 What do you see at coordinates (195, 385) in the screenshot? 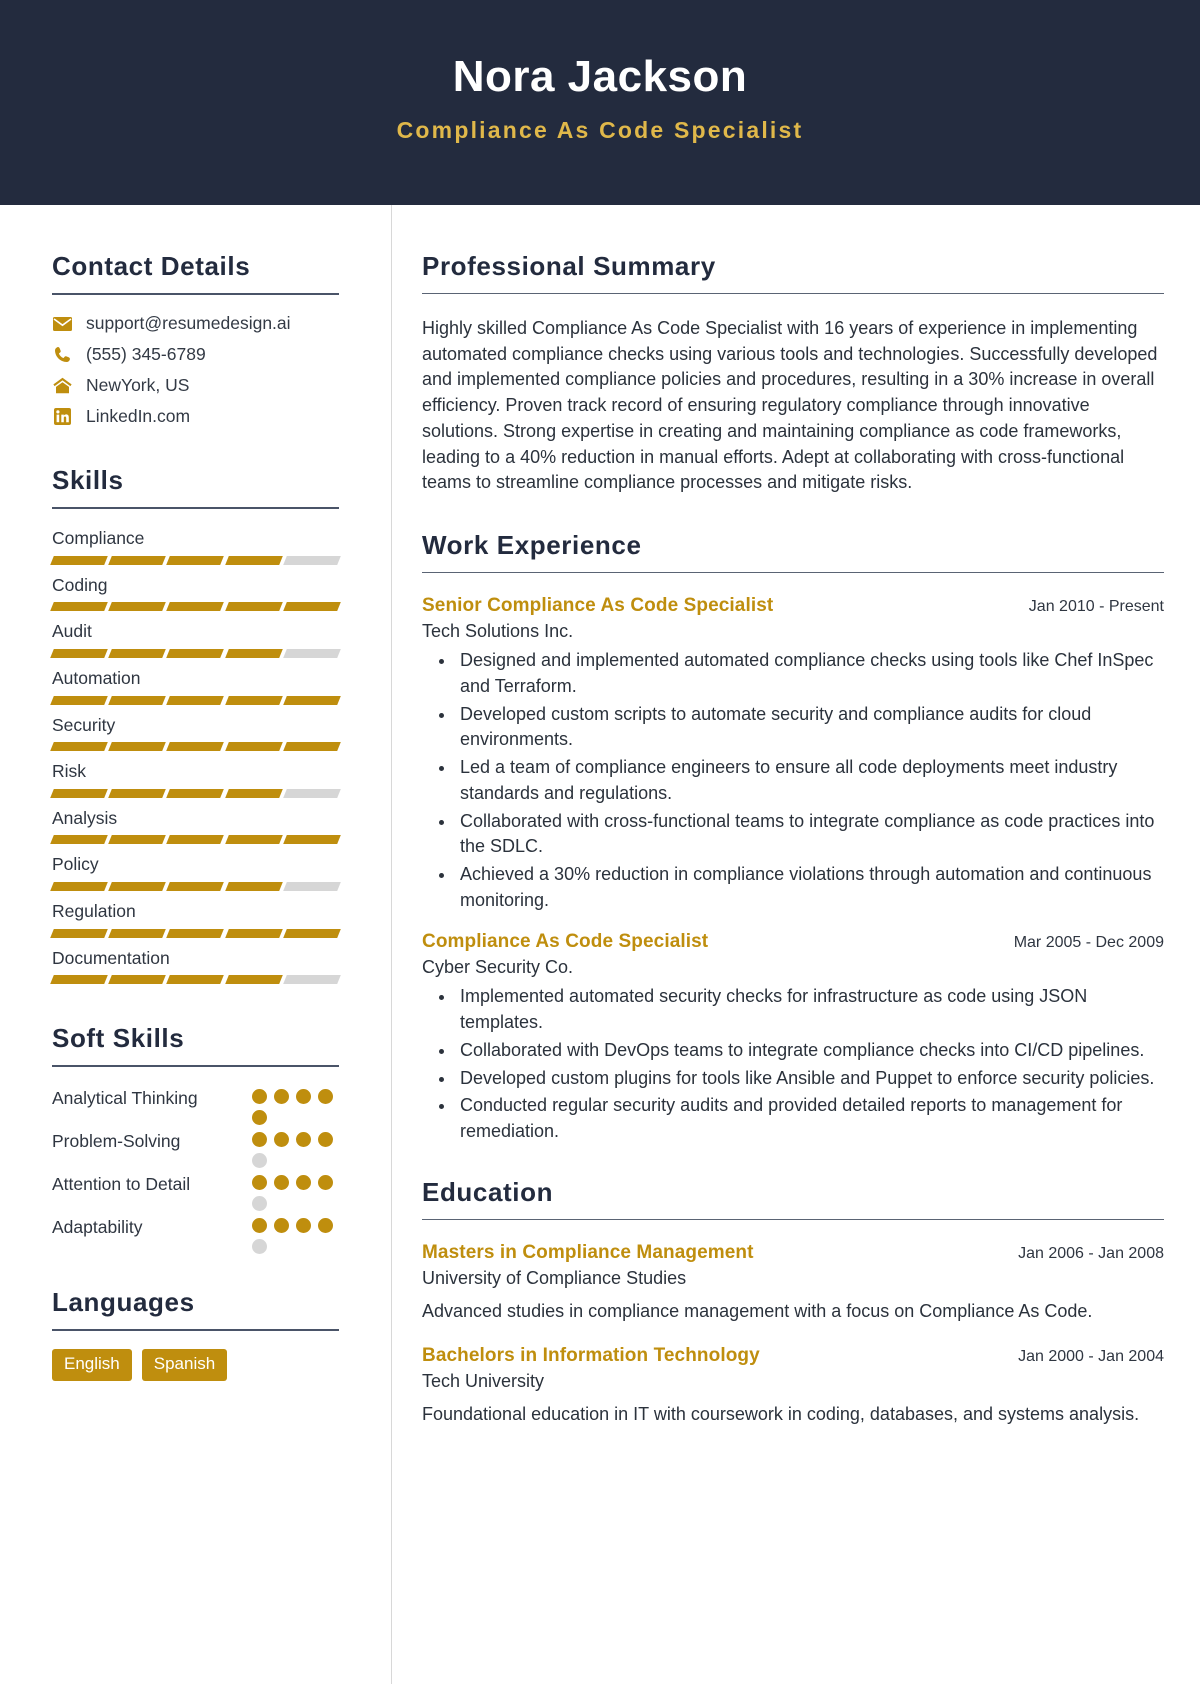
I see `contact-item: NewYork, US` at bounding box center [195, 385].